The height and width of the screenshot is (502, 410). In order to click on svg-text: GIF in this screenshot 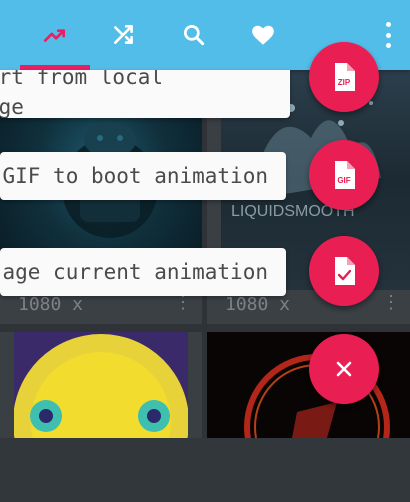, I will do `click(343, 180)`.